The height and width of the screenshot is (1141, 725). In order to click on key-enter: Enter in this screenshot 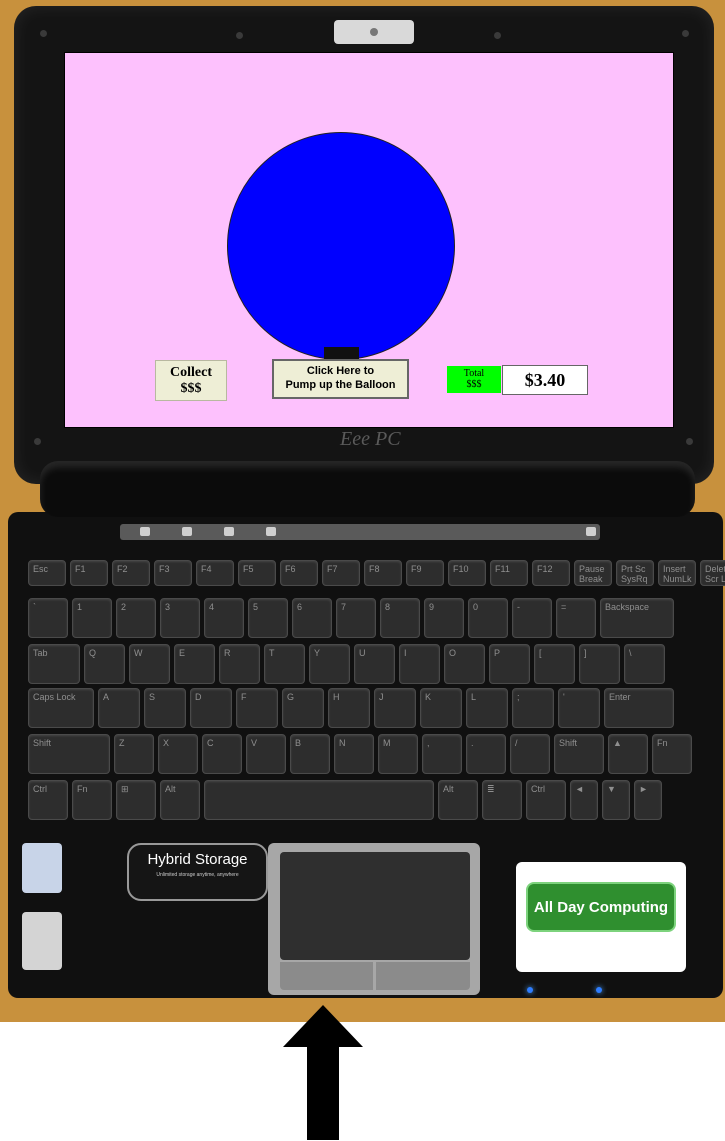, I will do `click(639, 708)`.